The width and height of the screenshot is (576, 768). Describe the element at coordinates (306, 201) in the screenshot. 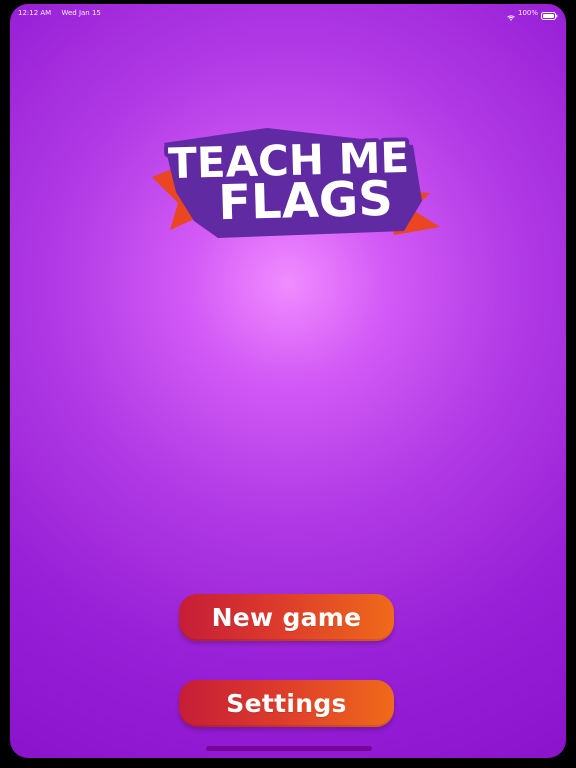

I see `logo-line-2: FLAGS` at that location.